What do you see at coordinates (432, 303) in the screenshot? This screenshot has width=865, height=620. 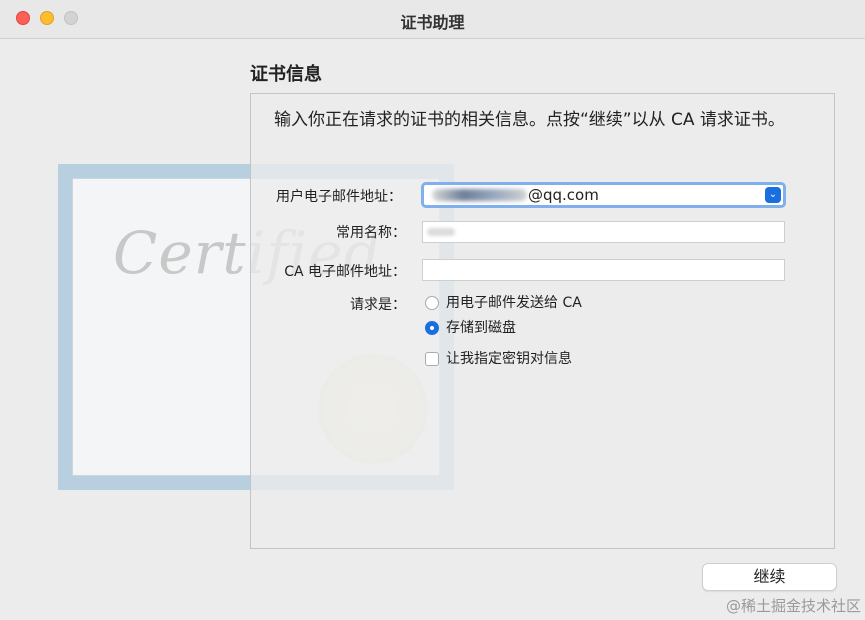 I see `radio-email-to-ca` at bounding box center [432, 303].